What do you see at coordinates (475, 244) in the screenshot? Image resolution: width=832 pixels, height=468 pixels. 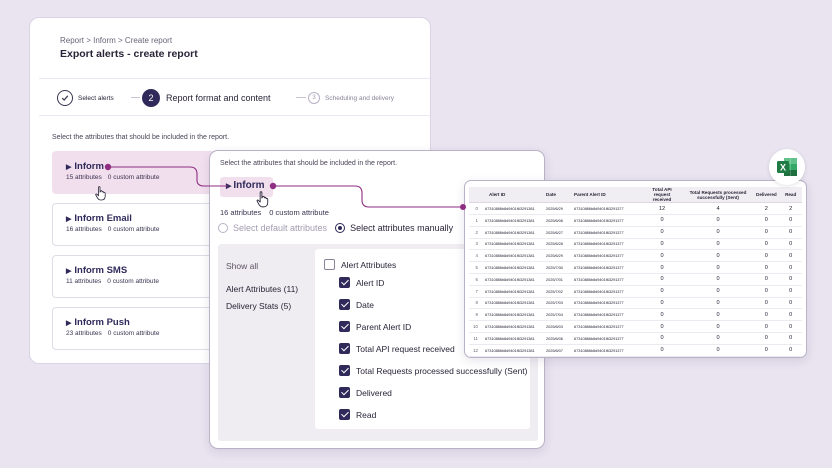 I see `table-cell: 3` at bounding box center [475, 244].